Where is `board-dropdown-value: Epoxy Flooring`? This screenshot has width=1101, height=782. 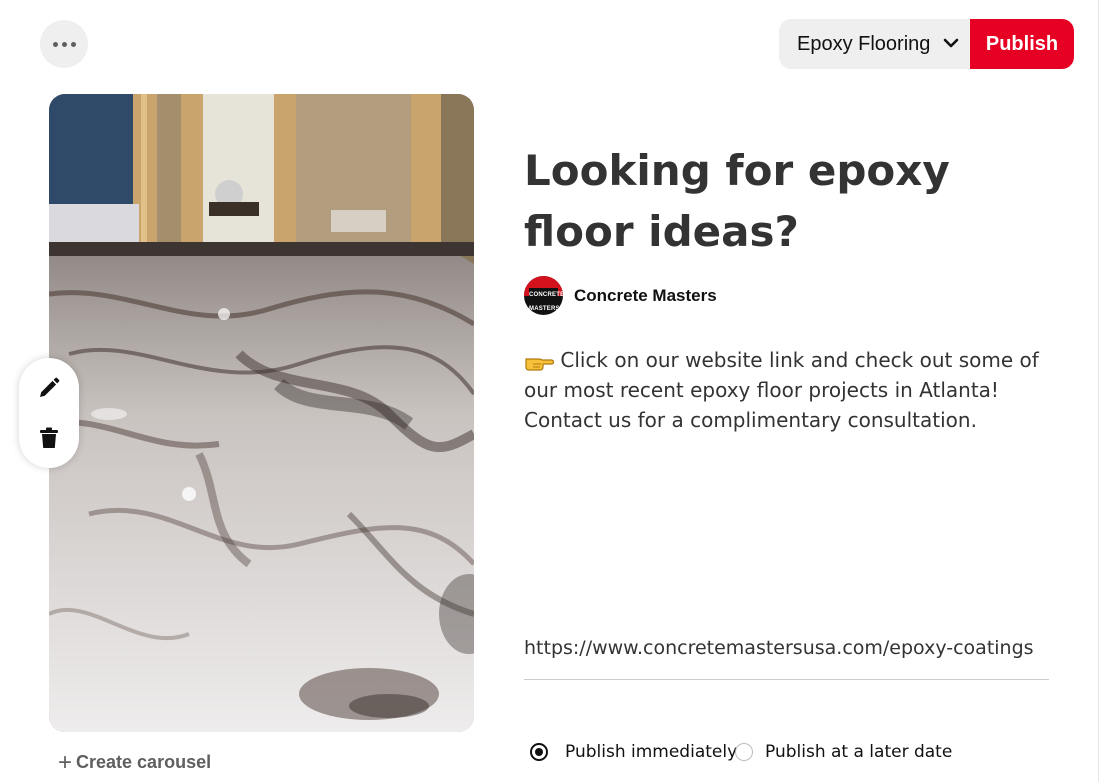 board-dropdown-value: Epoxy Flooring is located at coordinates (864, 43).